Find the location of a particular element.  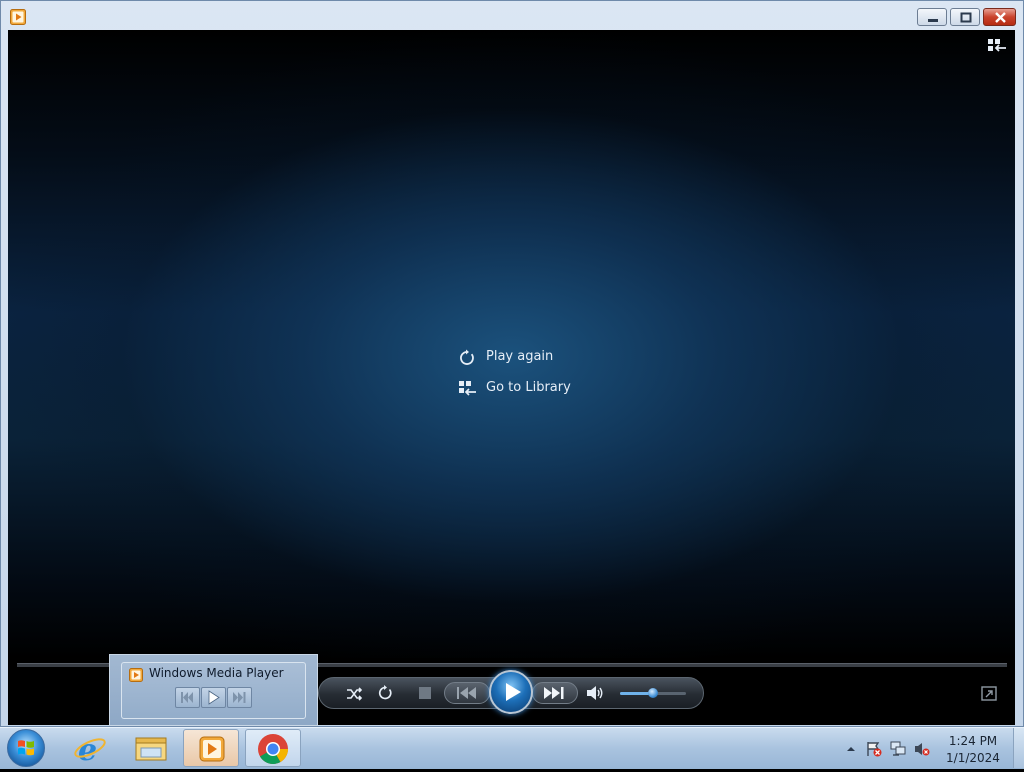

play-again-link: Play again is located at coordinates (513, 357).